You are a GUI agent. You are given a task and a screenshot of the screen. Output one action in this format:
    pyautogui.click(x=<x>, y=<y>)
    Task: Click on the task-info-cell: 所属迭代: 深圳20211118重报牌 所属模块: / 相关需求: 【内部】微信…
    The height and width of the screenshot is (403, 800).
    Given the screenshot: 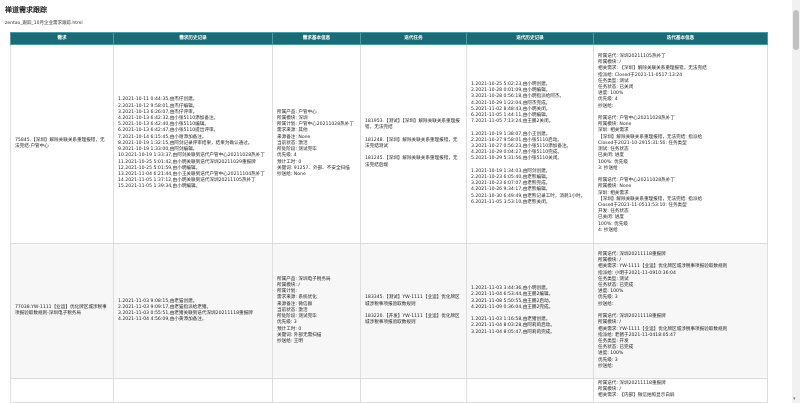 What is the action you would take?
    pyautogui.click(x=680, y=390)
    